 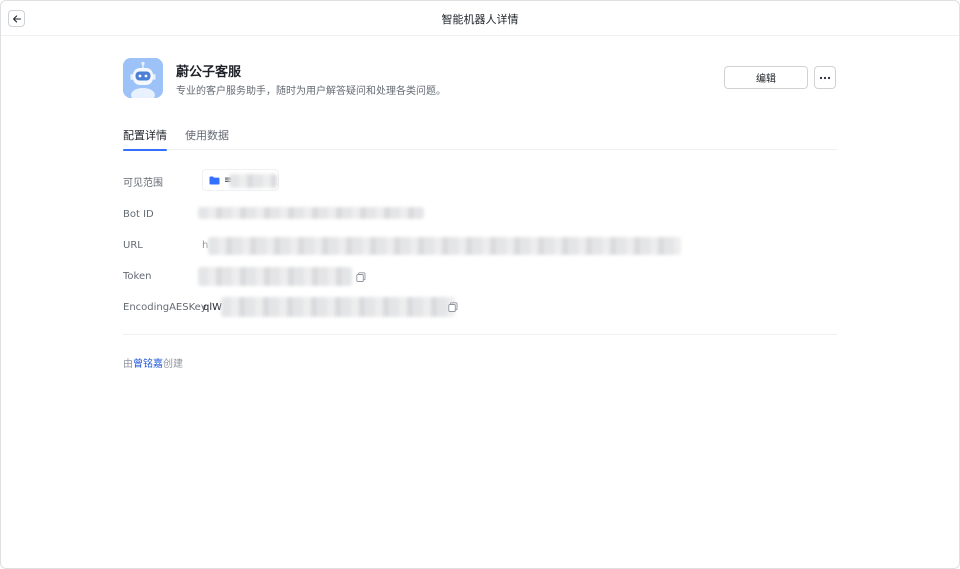 I want to click on aes-key-redacted, so click(x=338, y=307).